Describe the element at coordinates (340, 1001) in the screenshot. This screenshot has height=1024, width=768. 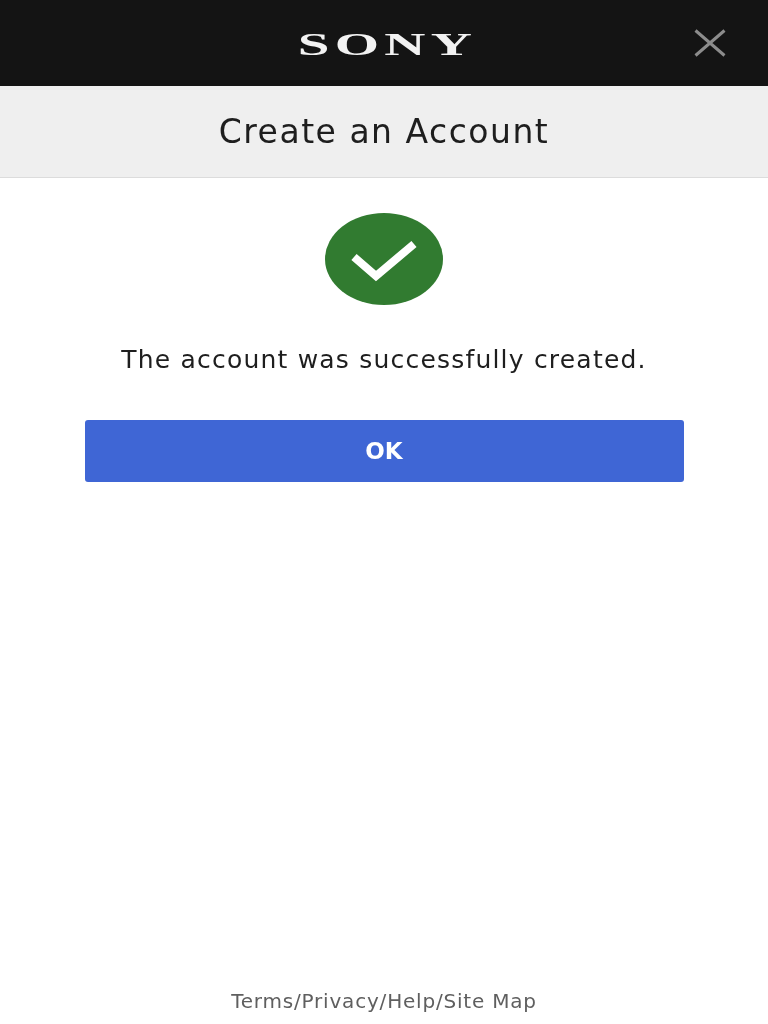
I see `footer-link: Privacy` at that location.